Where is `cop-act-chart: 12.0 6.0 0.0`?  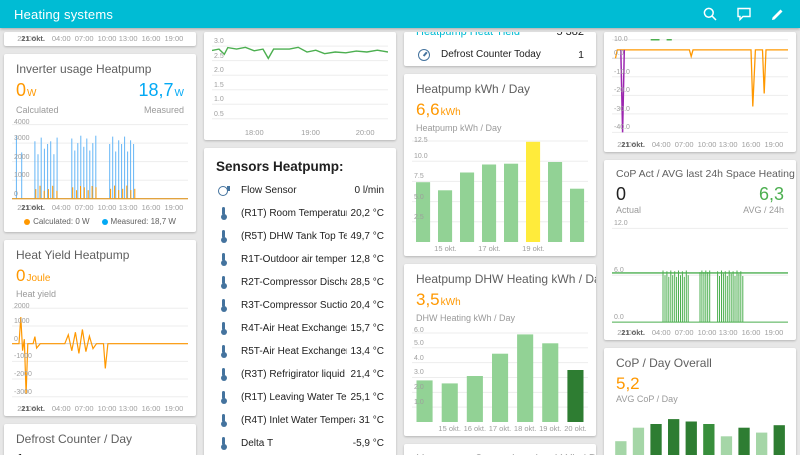 cop-act-chart: 12.0 6.0 0.0 is located at coordinates (700, 271).